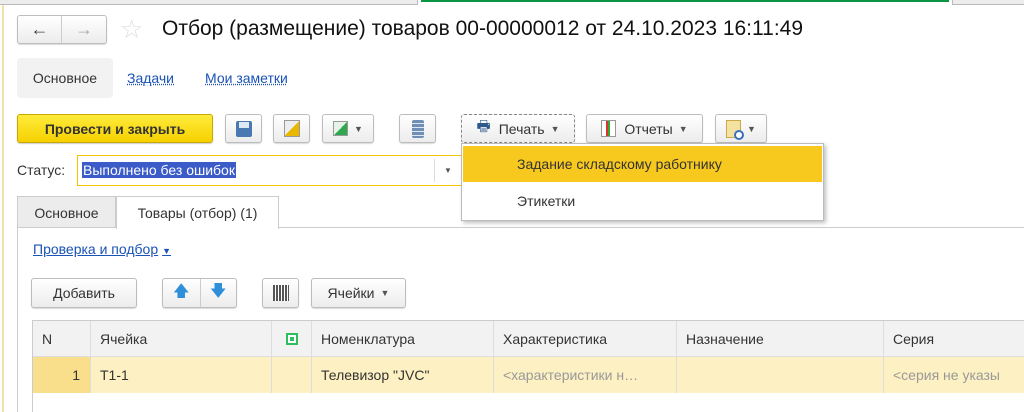 Image resolution: width=1024 pixels, height=412 pixels. Describe the element at coordinates (181, 375) in the screenshot. I see `row-cell: Т1-1` at that location.